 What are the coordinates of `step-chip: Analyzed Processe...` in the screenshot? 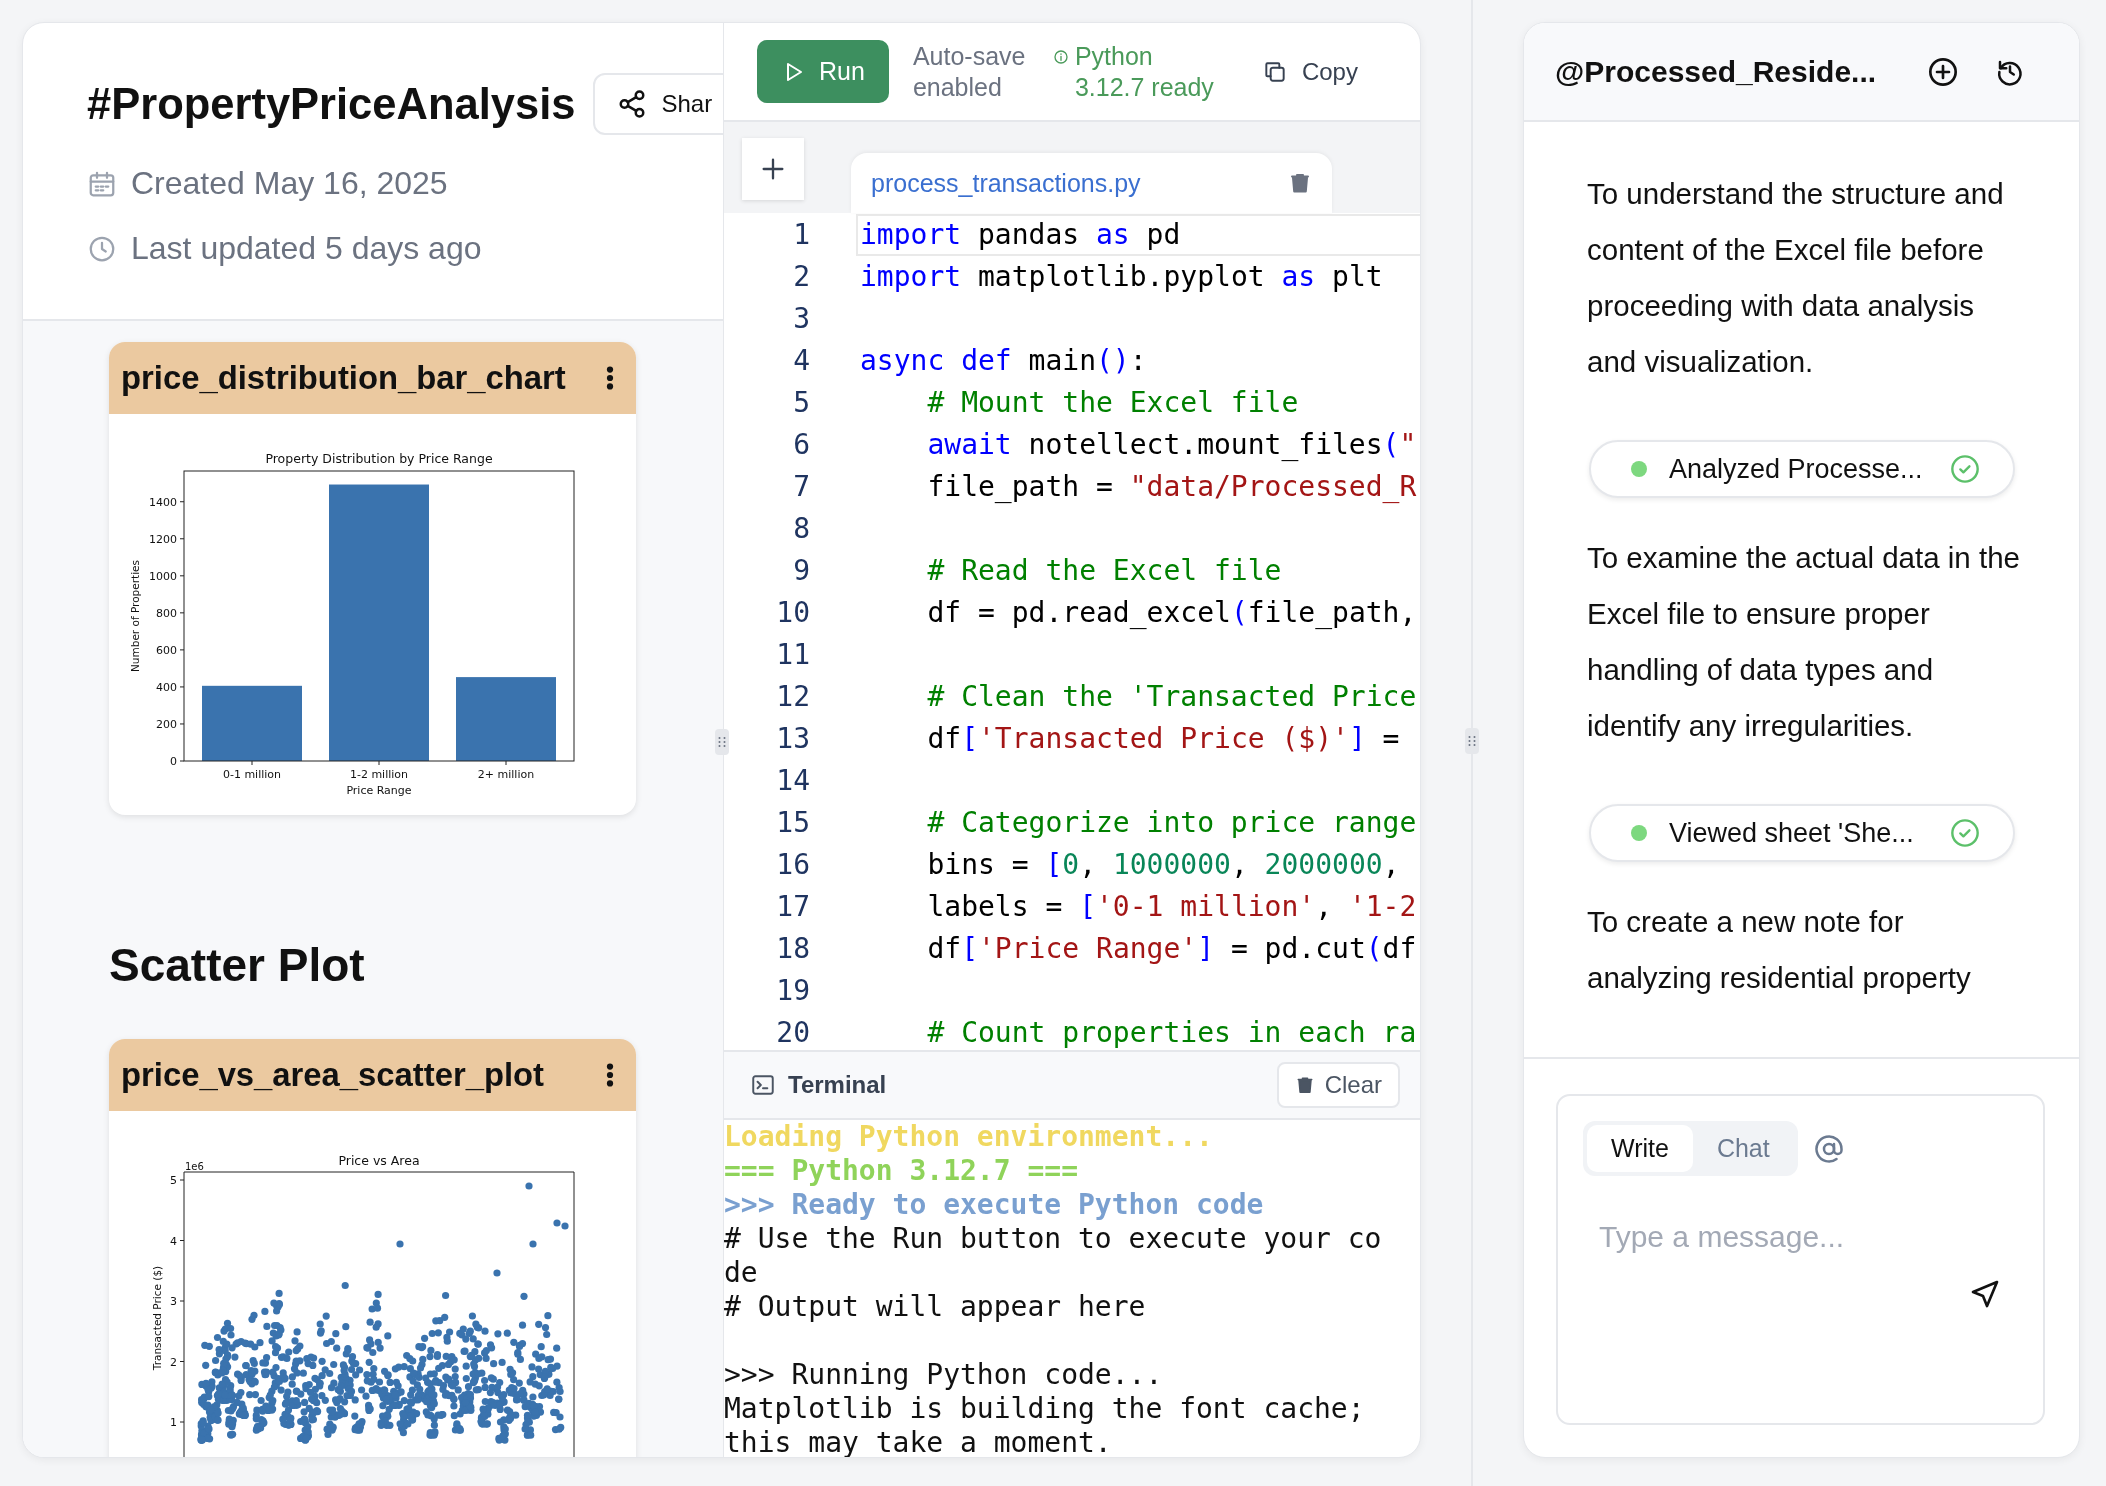 It's located at (1802, 469).